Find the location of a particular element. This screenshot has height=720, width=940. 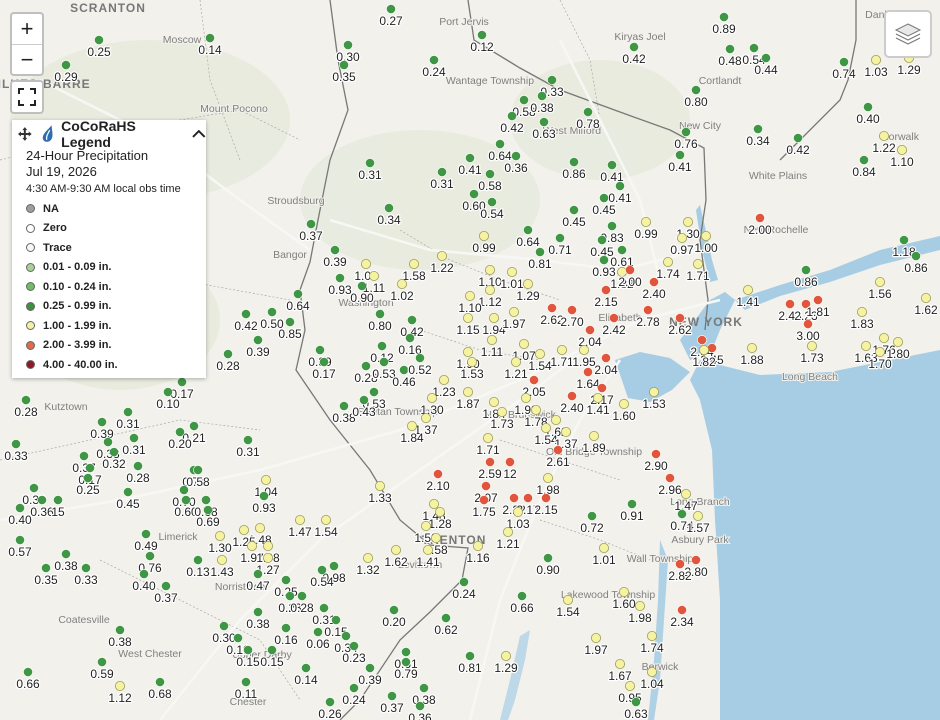

zoom-in-button: + is located at coordinates (27, 29).